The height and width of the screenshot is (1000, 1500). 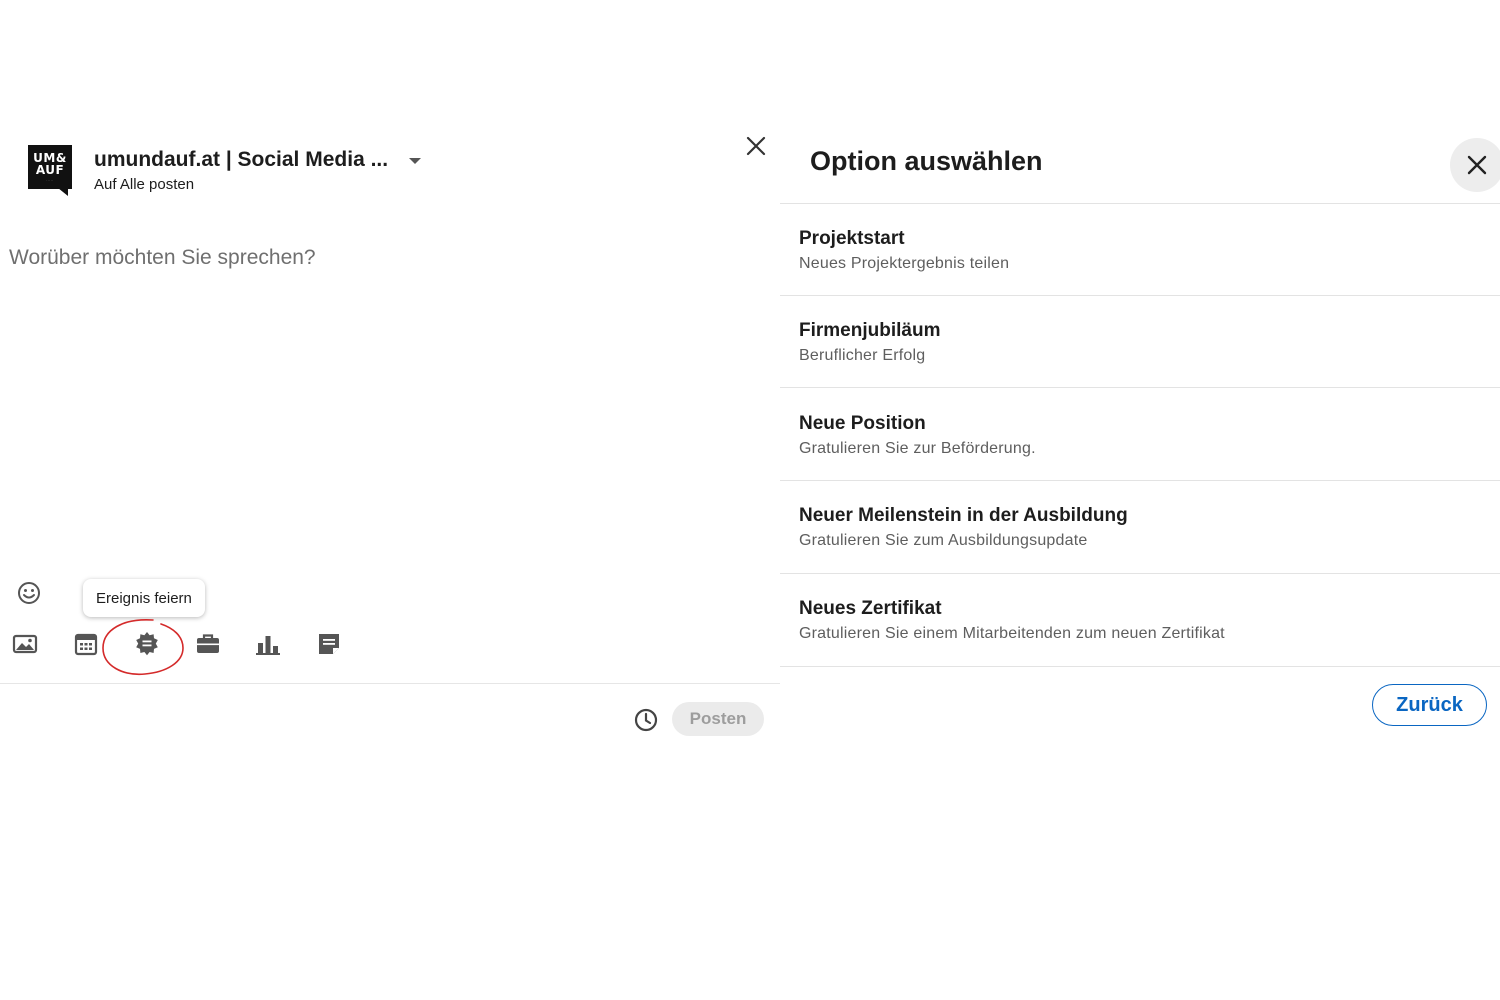 What do you see at coordinates (415, 161) in the screenshot?
I see `chevron-down-icon` at bounding box center [415, 161].